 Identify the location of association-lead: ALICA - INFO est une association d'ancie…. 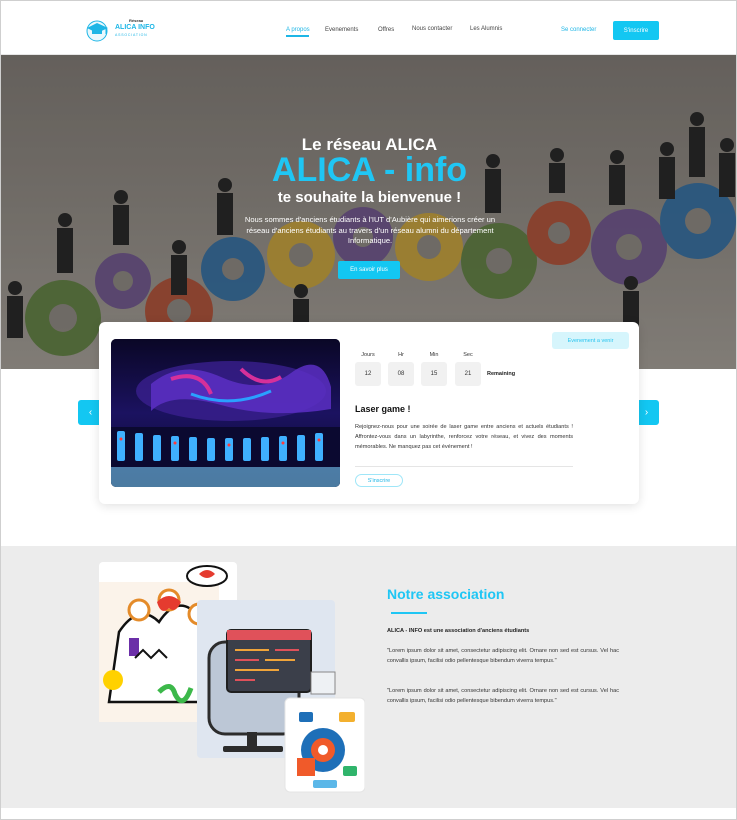
(458, 631).